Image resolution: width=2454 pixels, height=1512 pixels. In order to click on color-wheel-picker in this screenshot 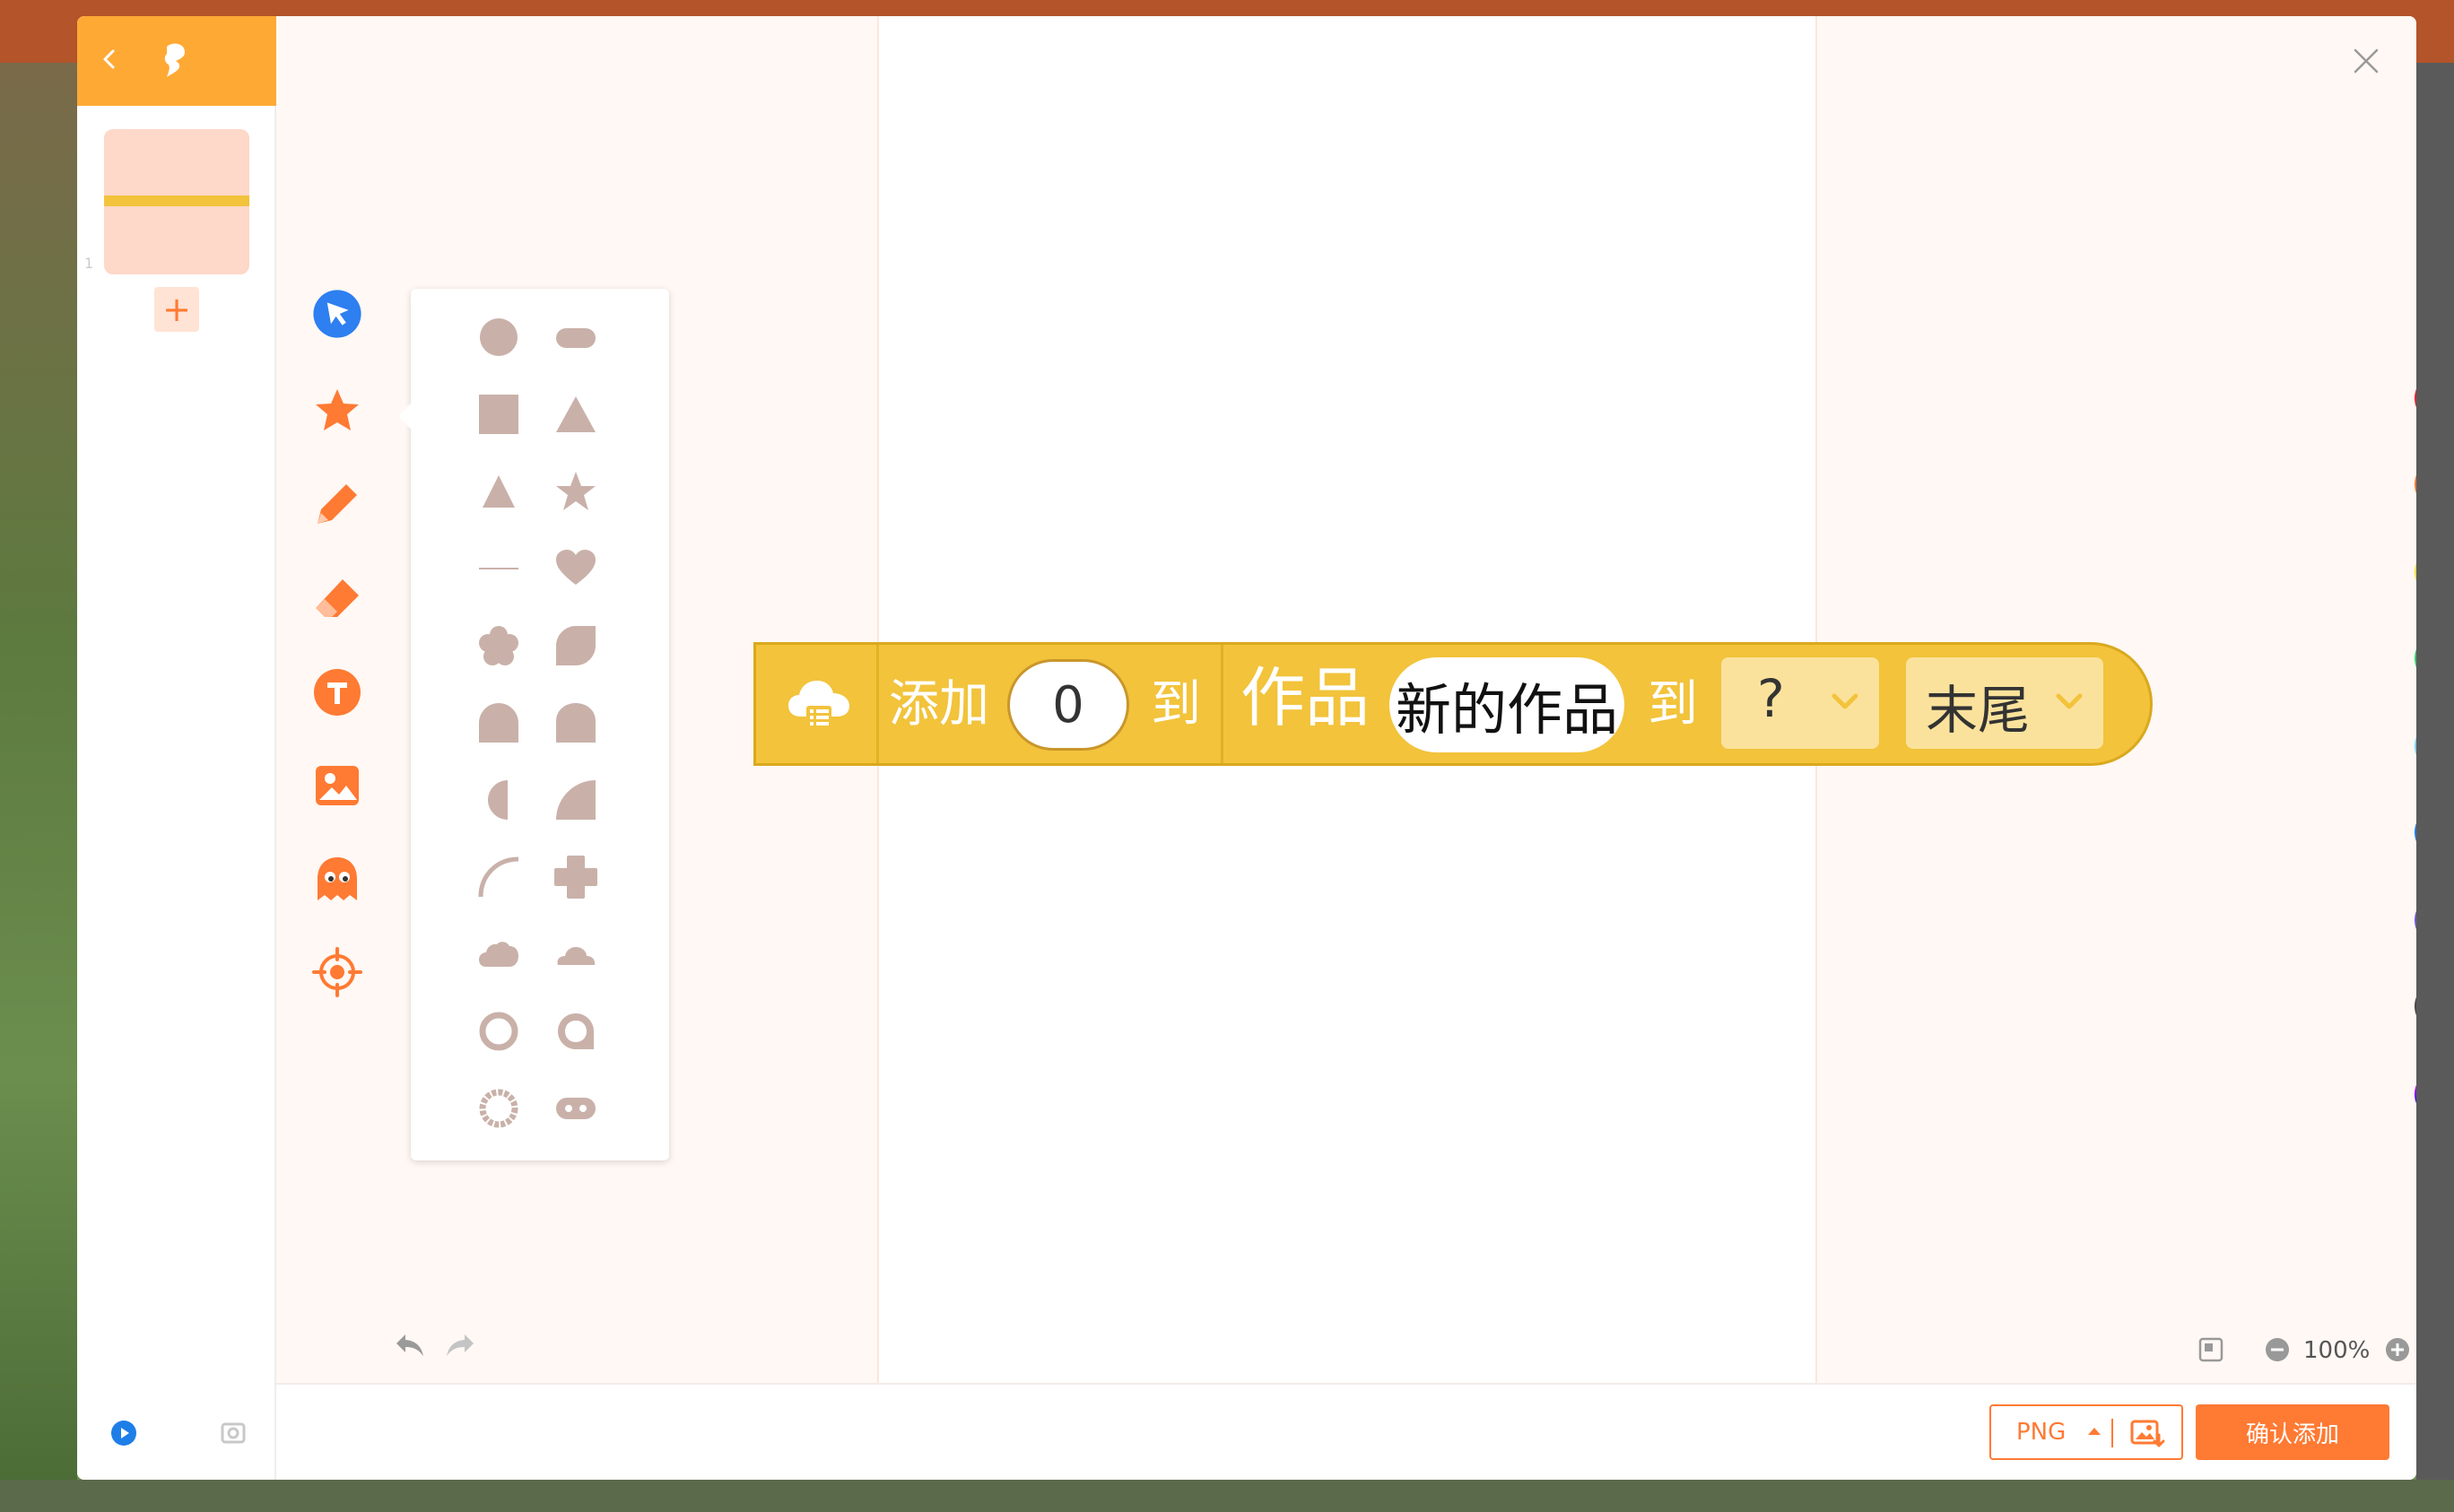, I will do `click(2415, 1094)`.